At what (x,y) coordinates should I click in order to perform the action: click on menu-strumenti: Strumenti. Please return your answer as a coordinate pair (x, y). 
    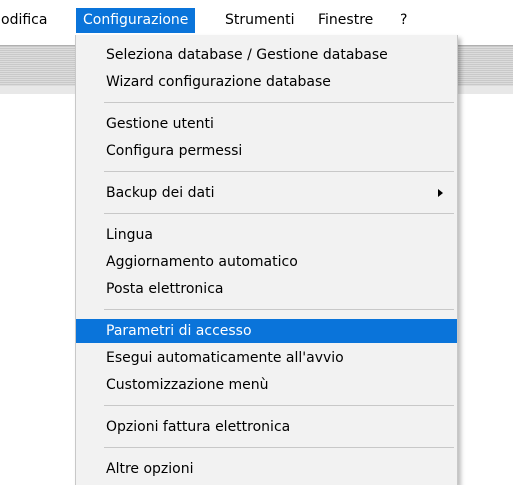
    Looking at the image, I should click on (260, 20).